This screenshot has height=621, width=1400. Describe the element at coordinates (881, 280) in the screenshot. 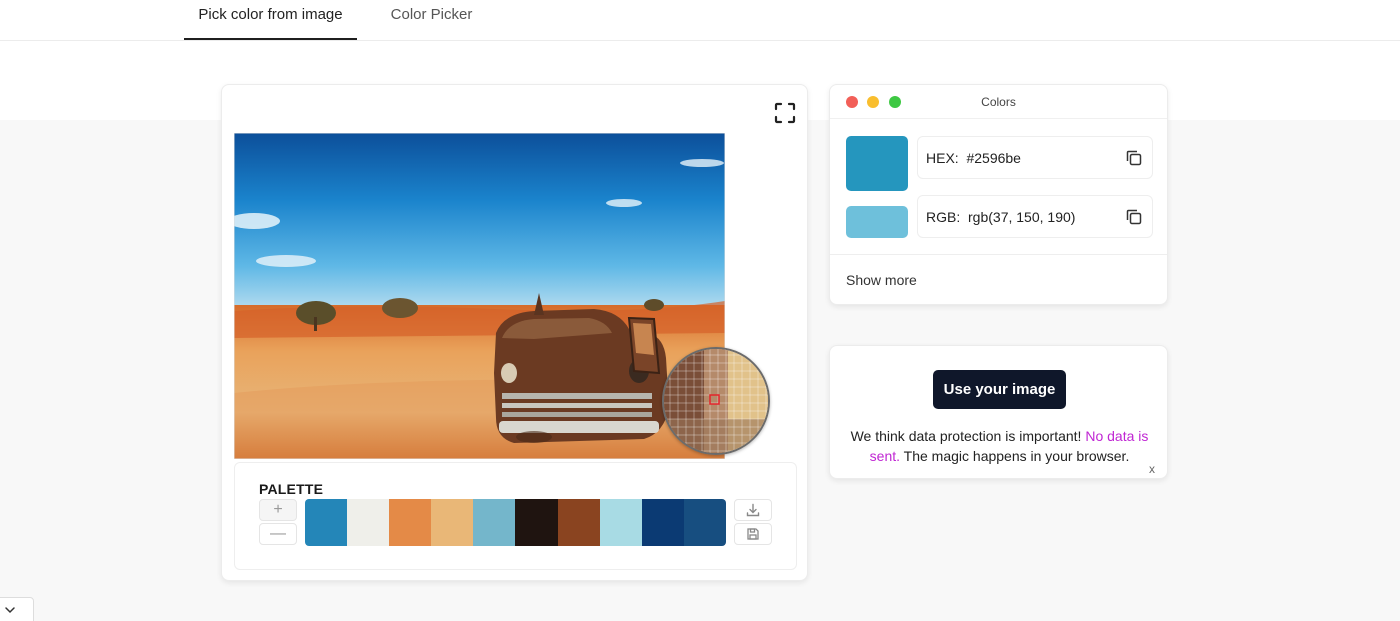

I see `show-more-link: Show more` at that location.